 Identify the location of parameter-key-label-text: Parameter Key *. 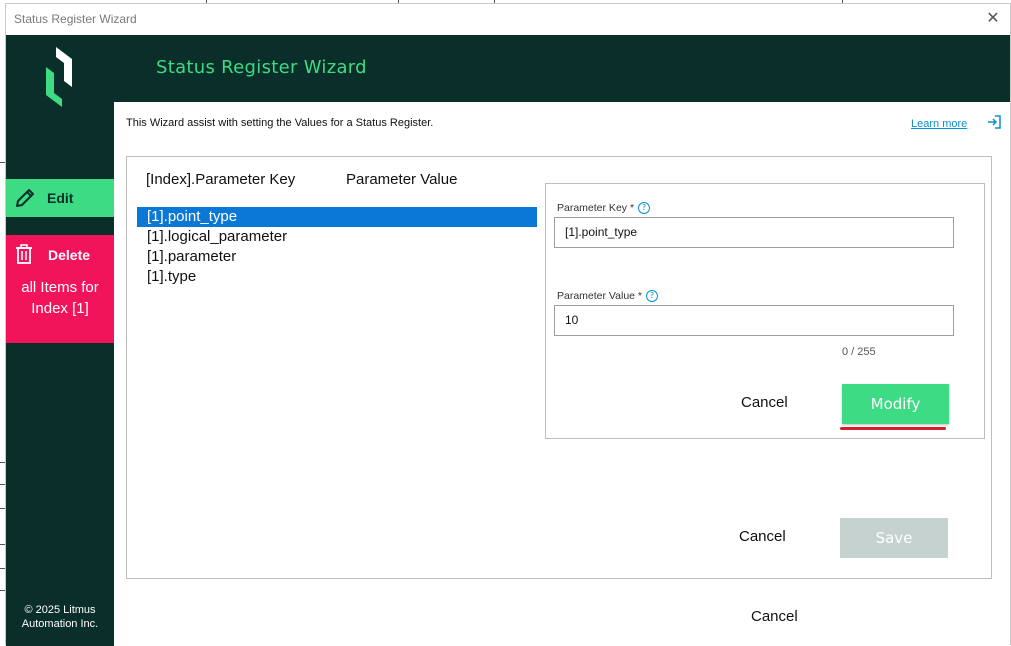
(596, 208).